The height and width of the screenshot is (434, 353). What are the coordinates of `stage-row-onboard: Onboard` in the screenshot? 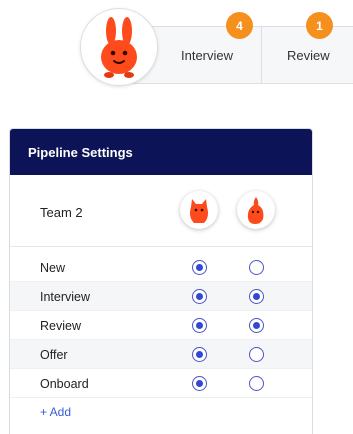 It's located at (161, 383).